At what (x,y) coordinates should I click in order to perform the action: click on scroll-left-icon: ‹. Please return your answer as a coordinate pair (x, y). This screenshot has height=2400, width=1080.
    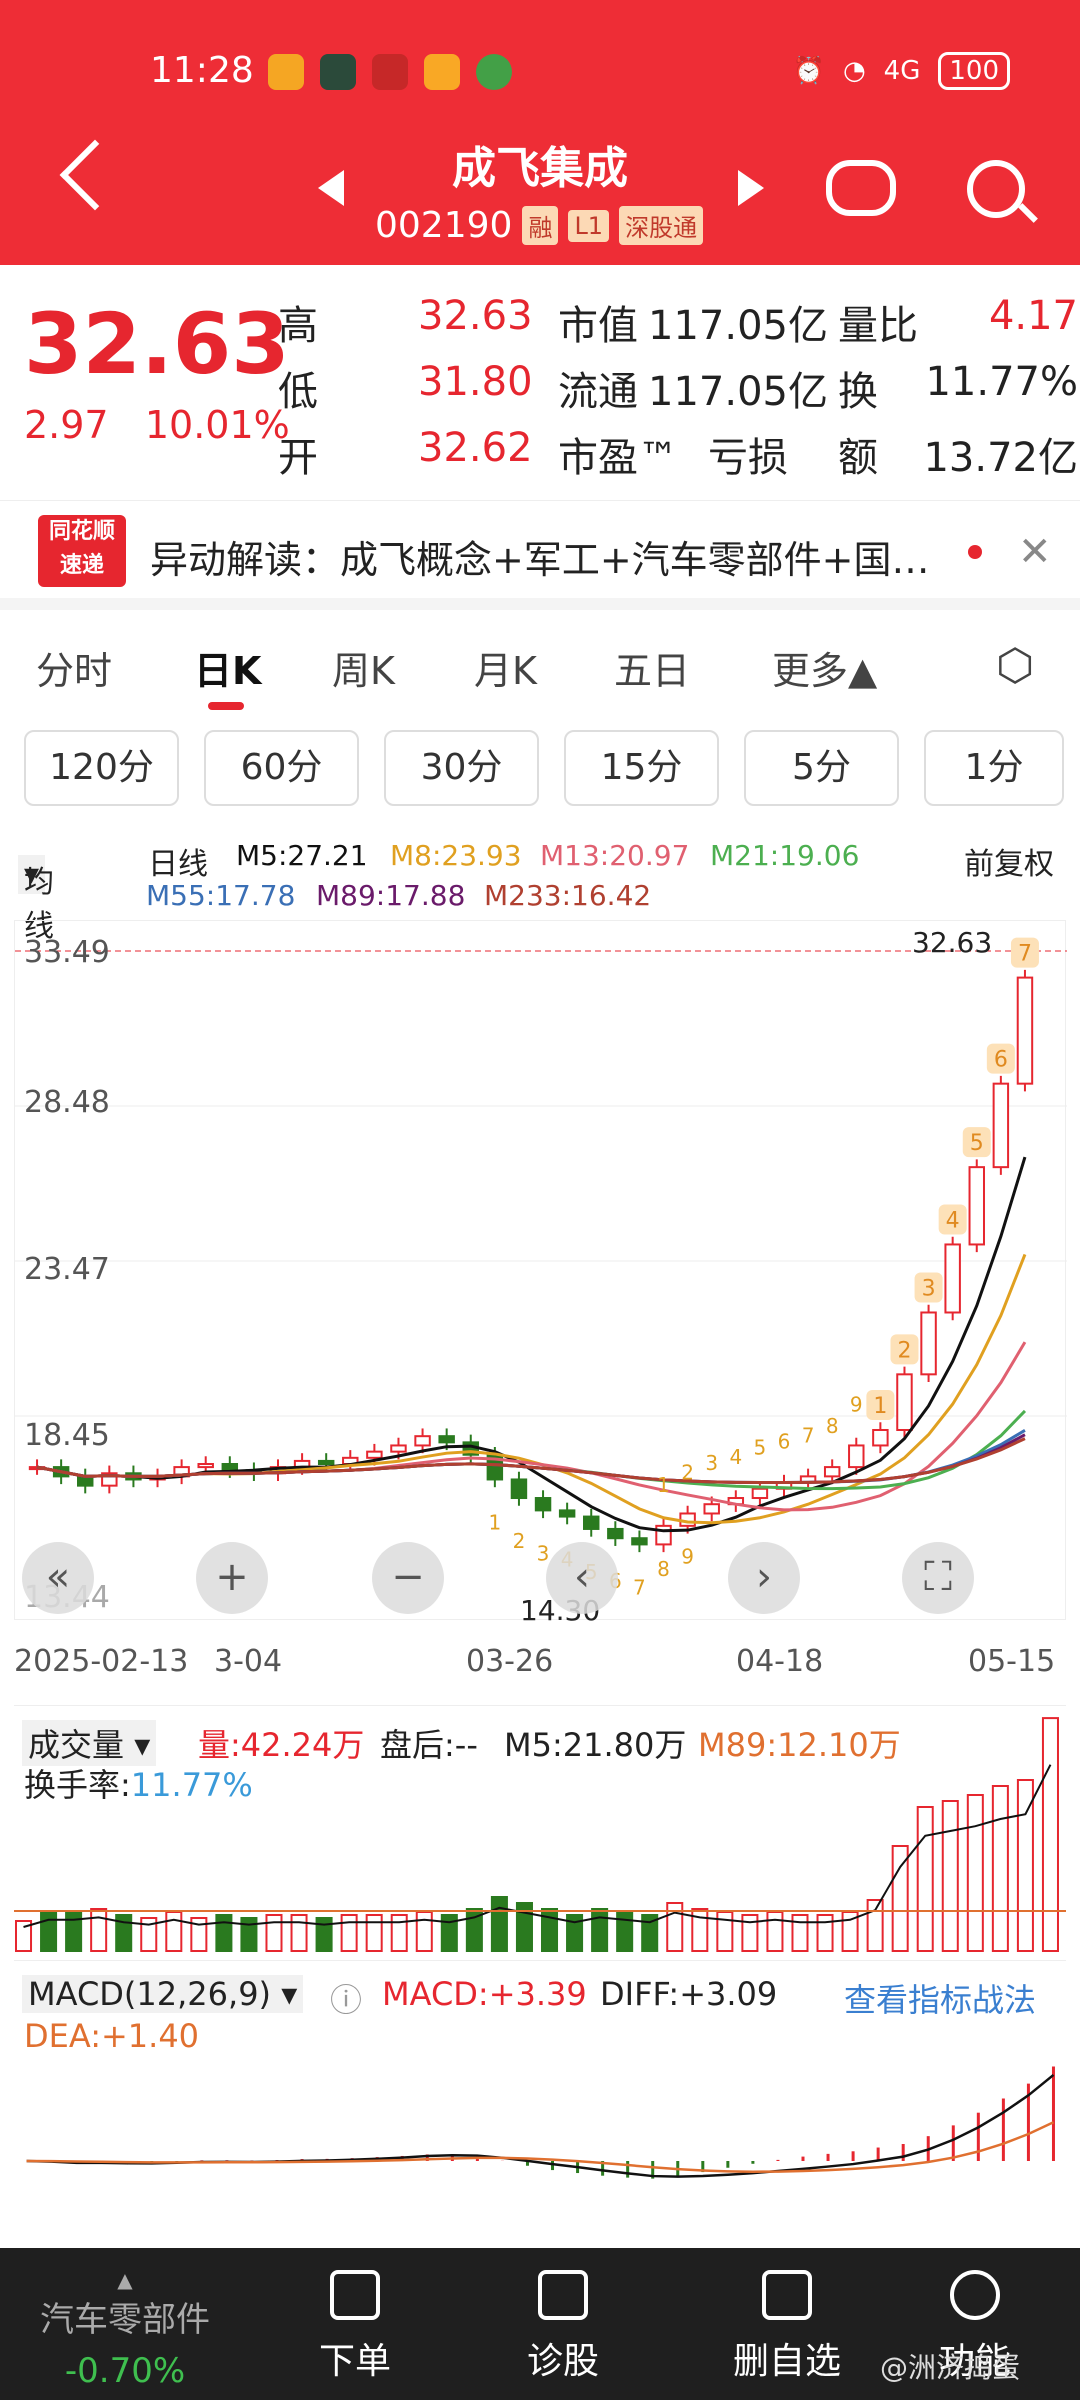
    Looking at the image, I should click on (582, 1578).